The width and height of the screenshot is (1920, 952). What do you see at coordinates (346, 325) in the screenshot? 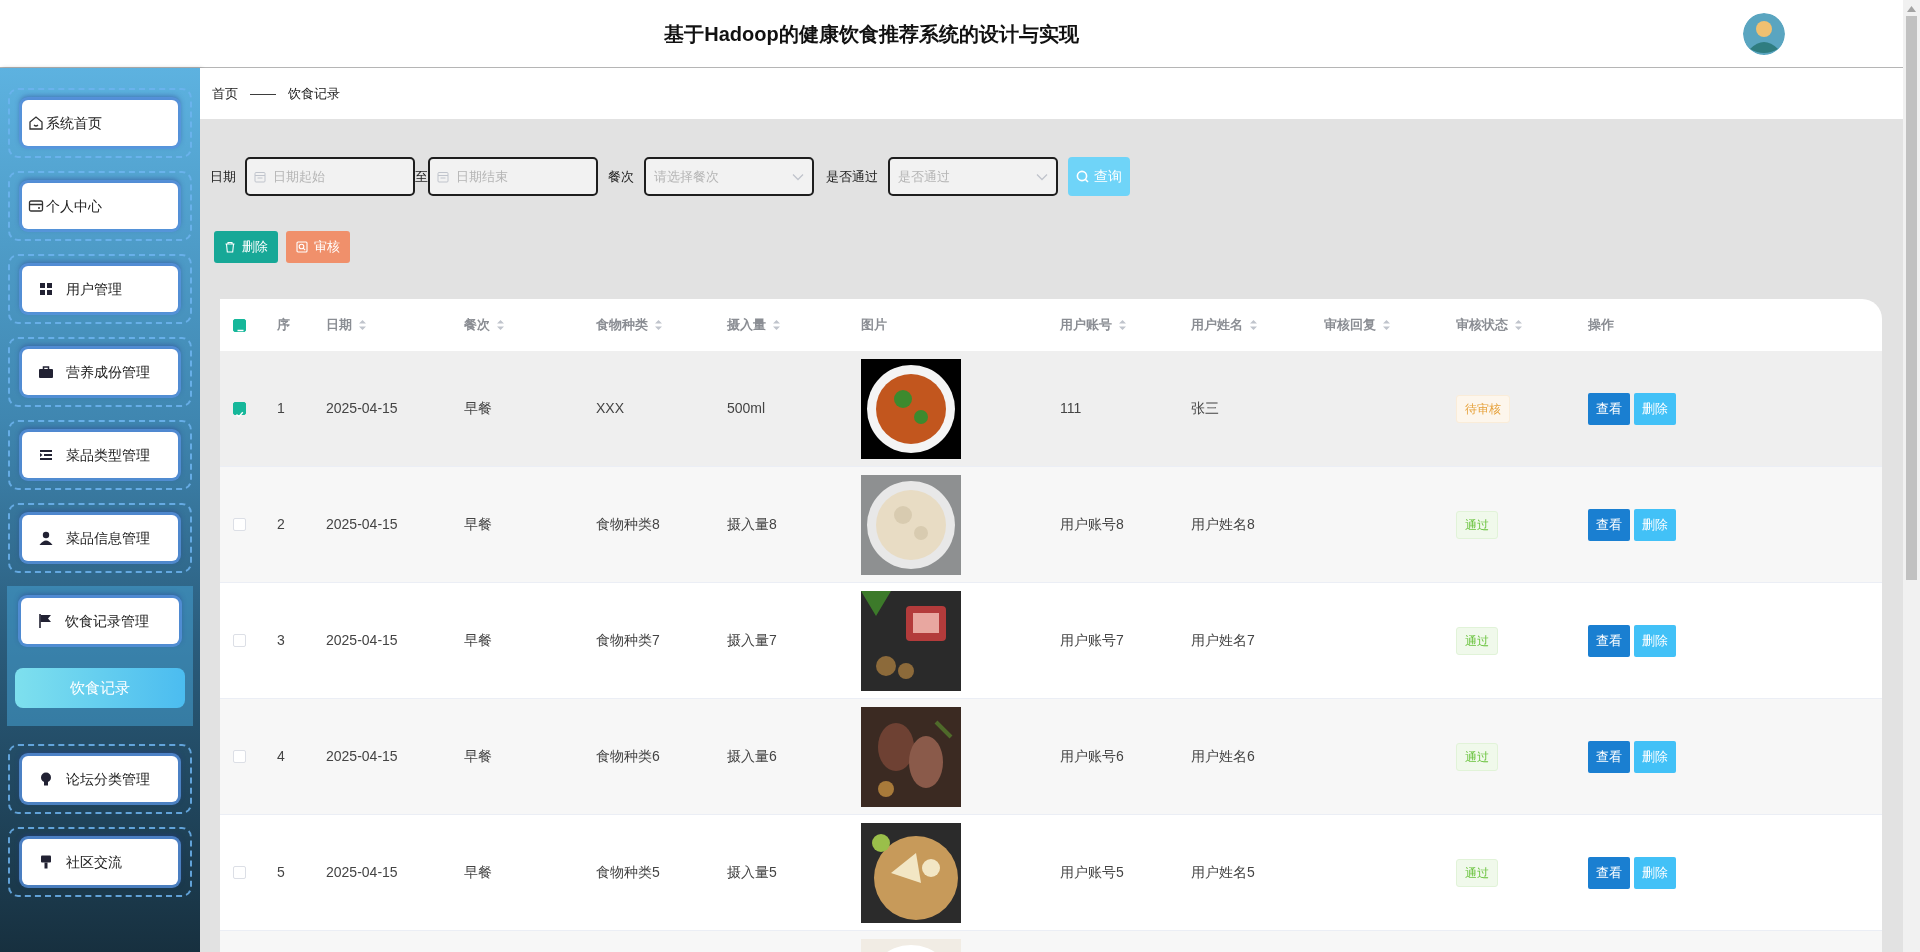
I see `column-header: 日期` at bounding box center [346, 325].